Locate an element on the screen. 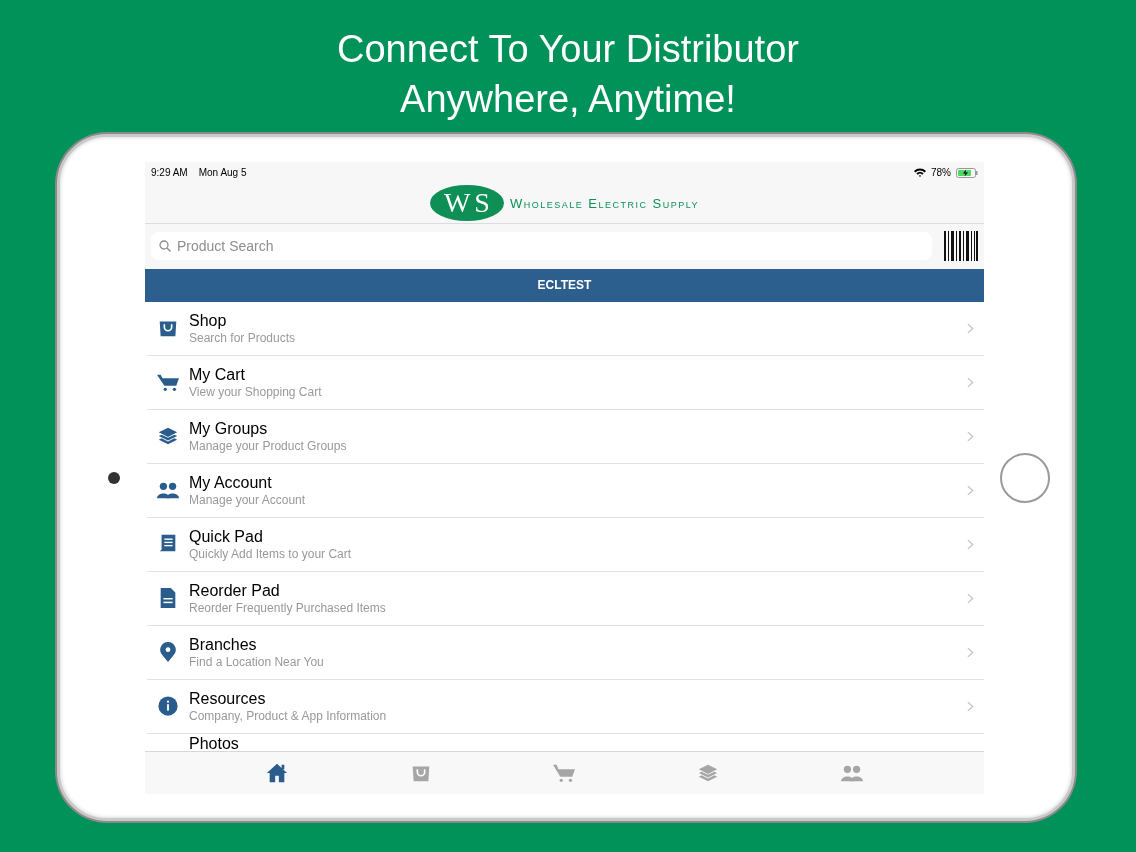 The width and height of the screenshot is (1136, 852). menu-item-subtitle: Quickly Add Items to your Cart is located at coordinates (271, 553).